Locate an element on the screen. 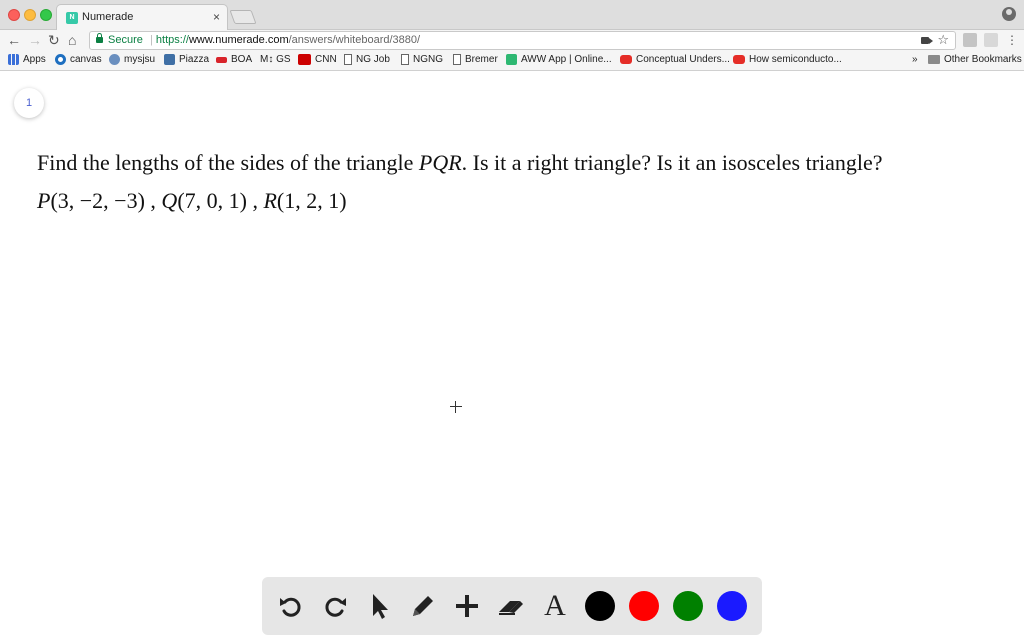 Image resolution: width=1024 pixels, height=642 pixels. bookmarks-overflow-button: » is located at coordinates (915, 59).